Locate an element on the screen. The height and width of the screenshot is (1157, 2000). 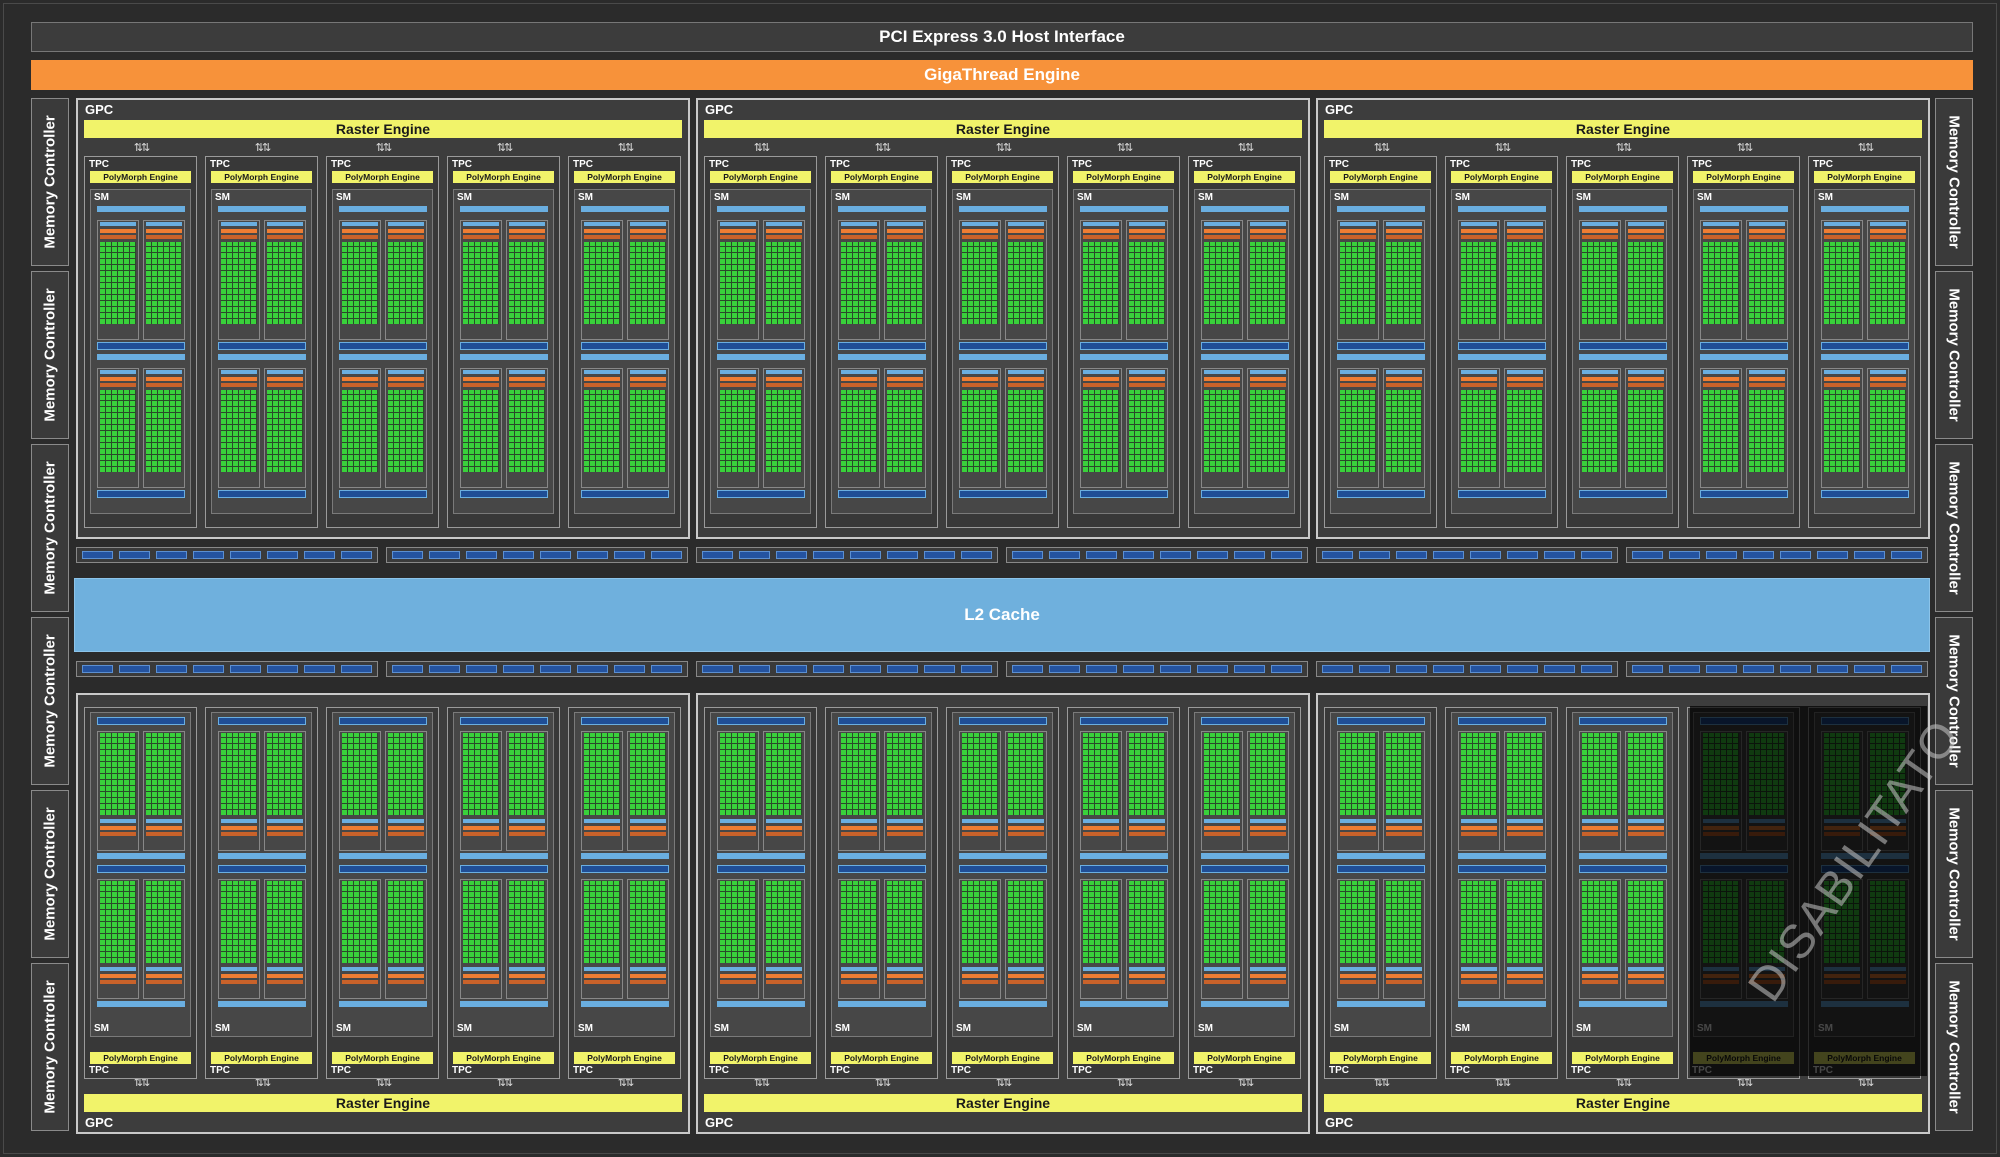
data-flow-arrows-icon: ⇅⇅ is located at coordinates (1744, 148).